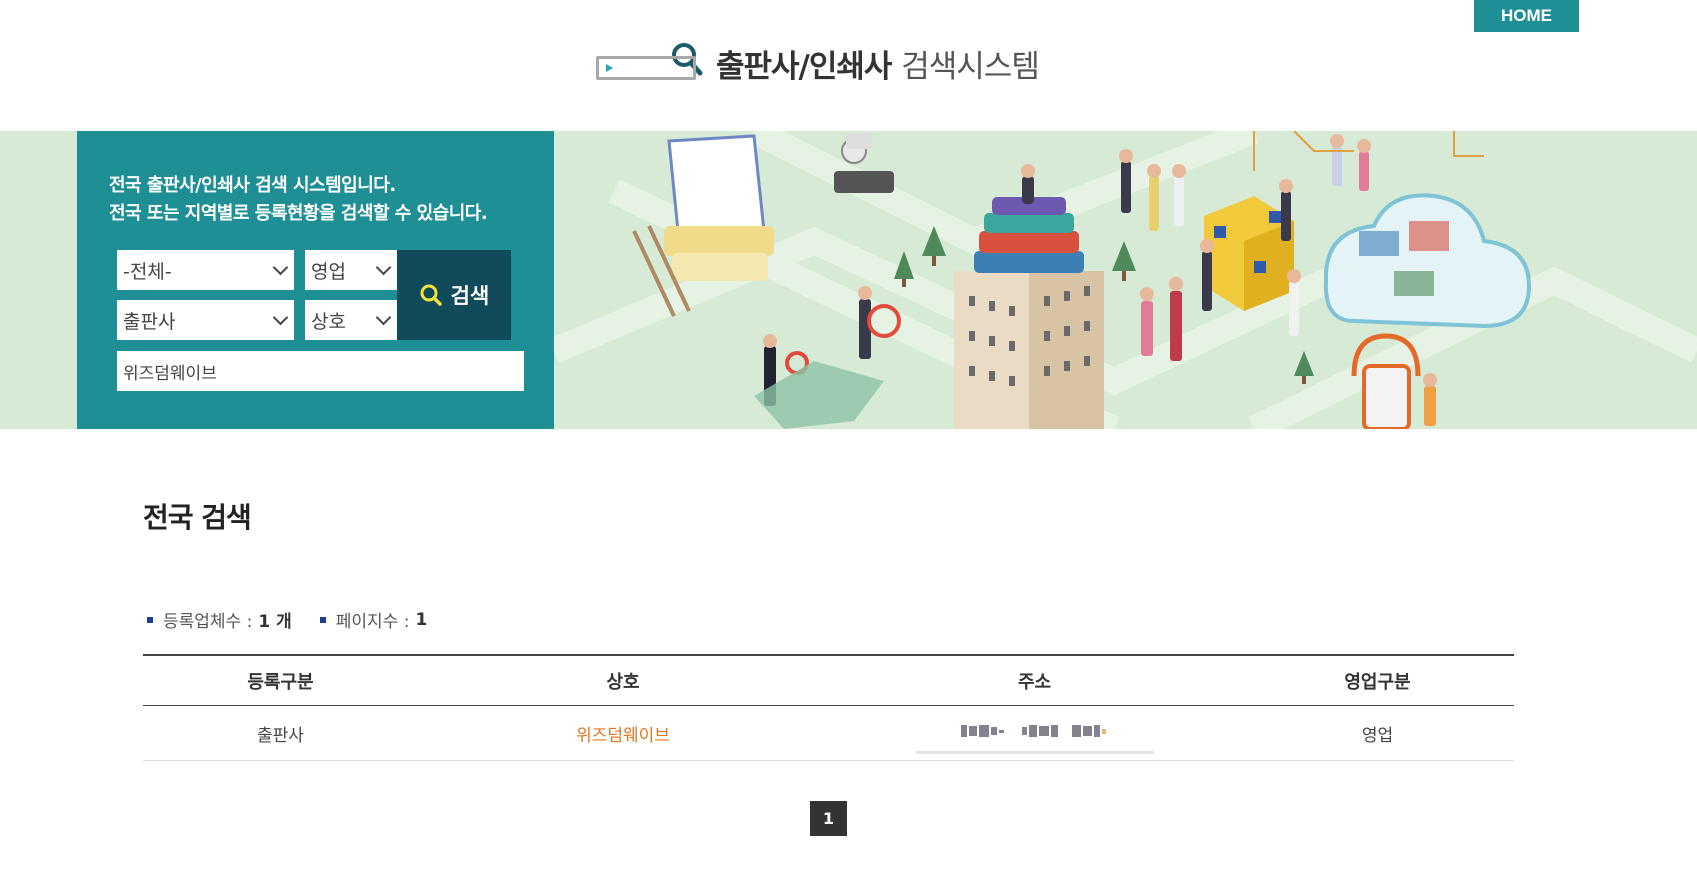  I want to click on category-select-value: 출판사, so click(149, 321).